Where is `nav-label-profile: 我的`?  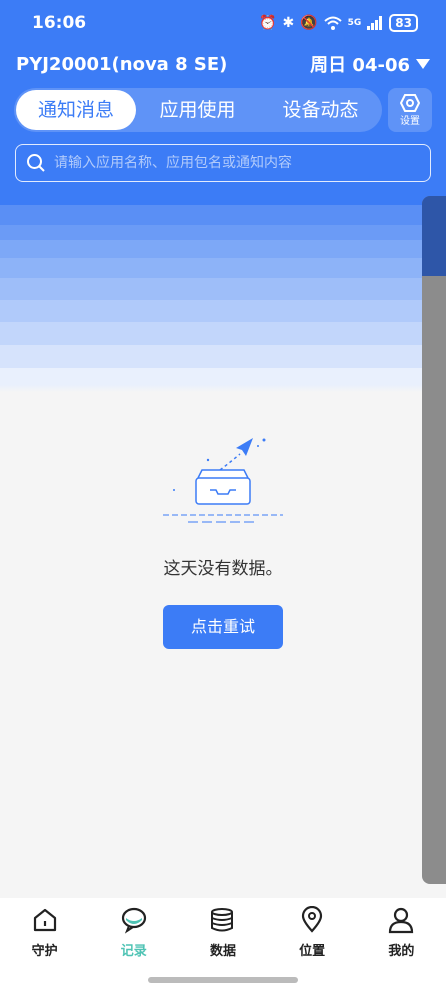 nav-label-profile: 我的 is located at coordinates (401, 951).